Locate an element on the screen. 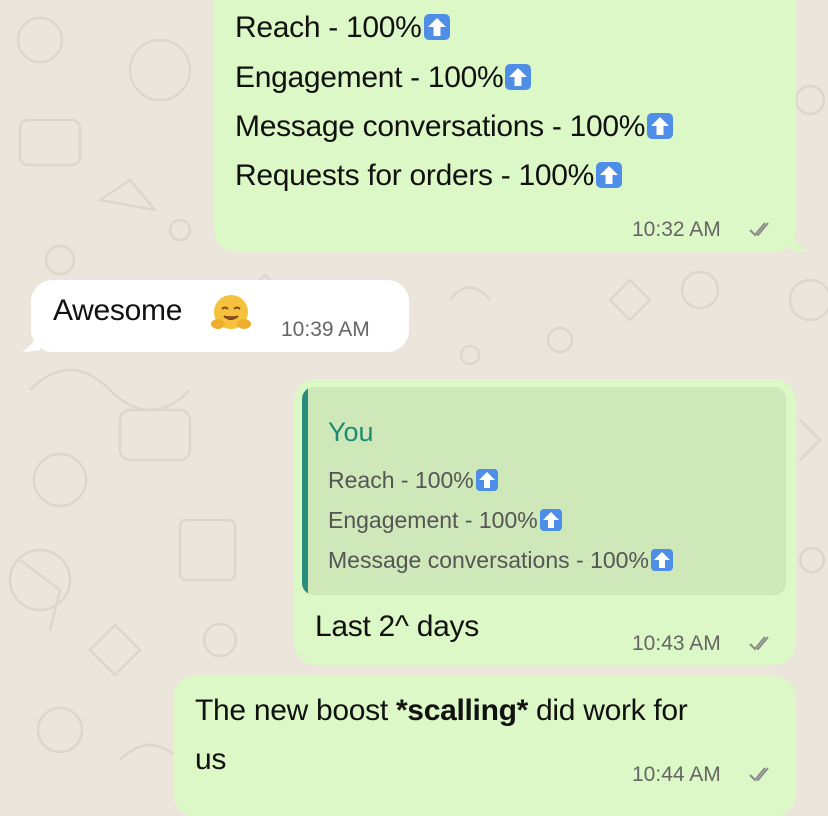 The width and height of the screenshot is (828, 816). bold-text-segment: *scalling* is located at coordinates (461, 710).